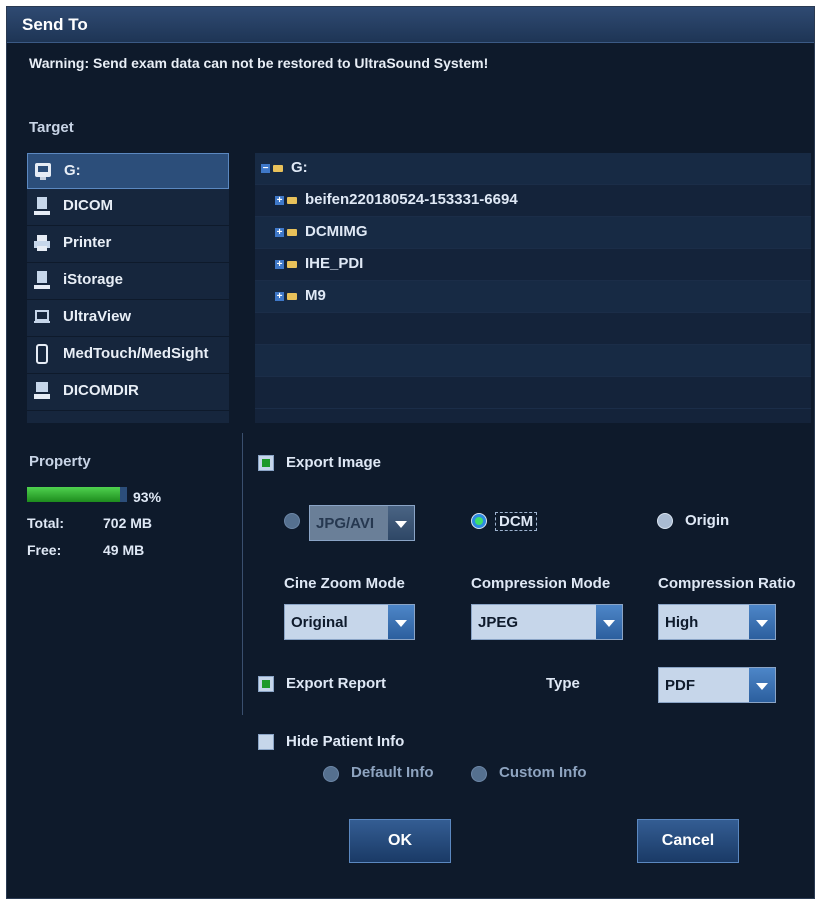  What do you see at coordinates (682, 622) in the screenshot?
I see `compression-ratio-value: High` at bounding box center [682, 622].